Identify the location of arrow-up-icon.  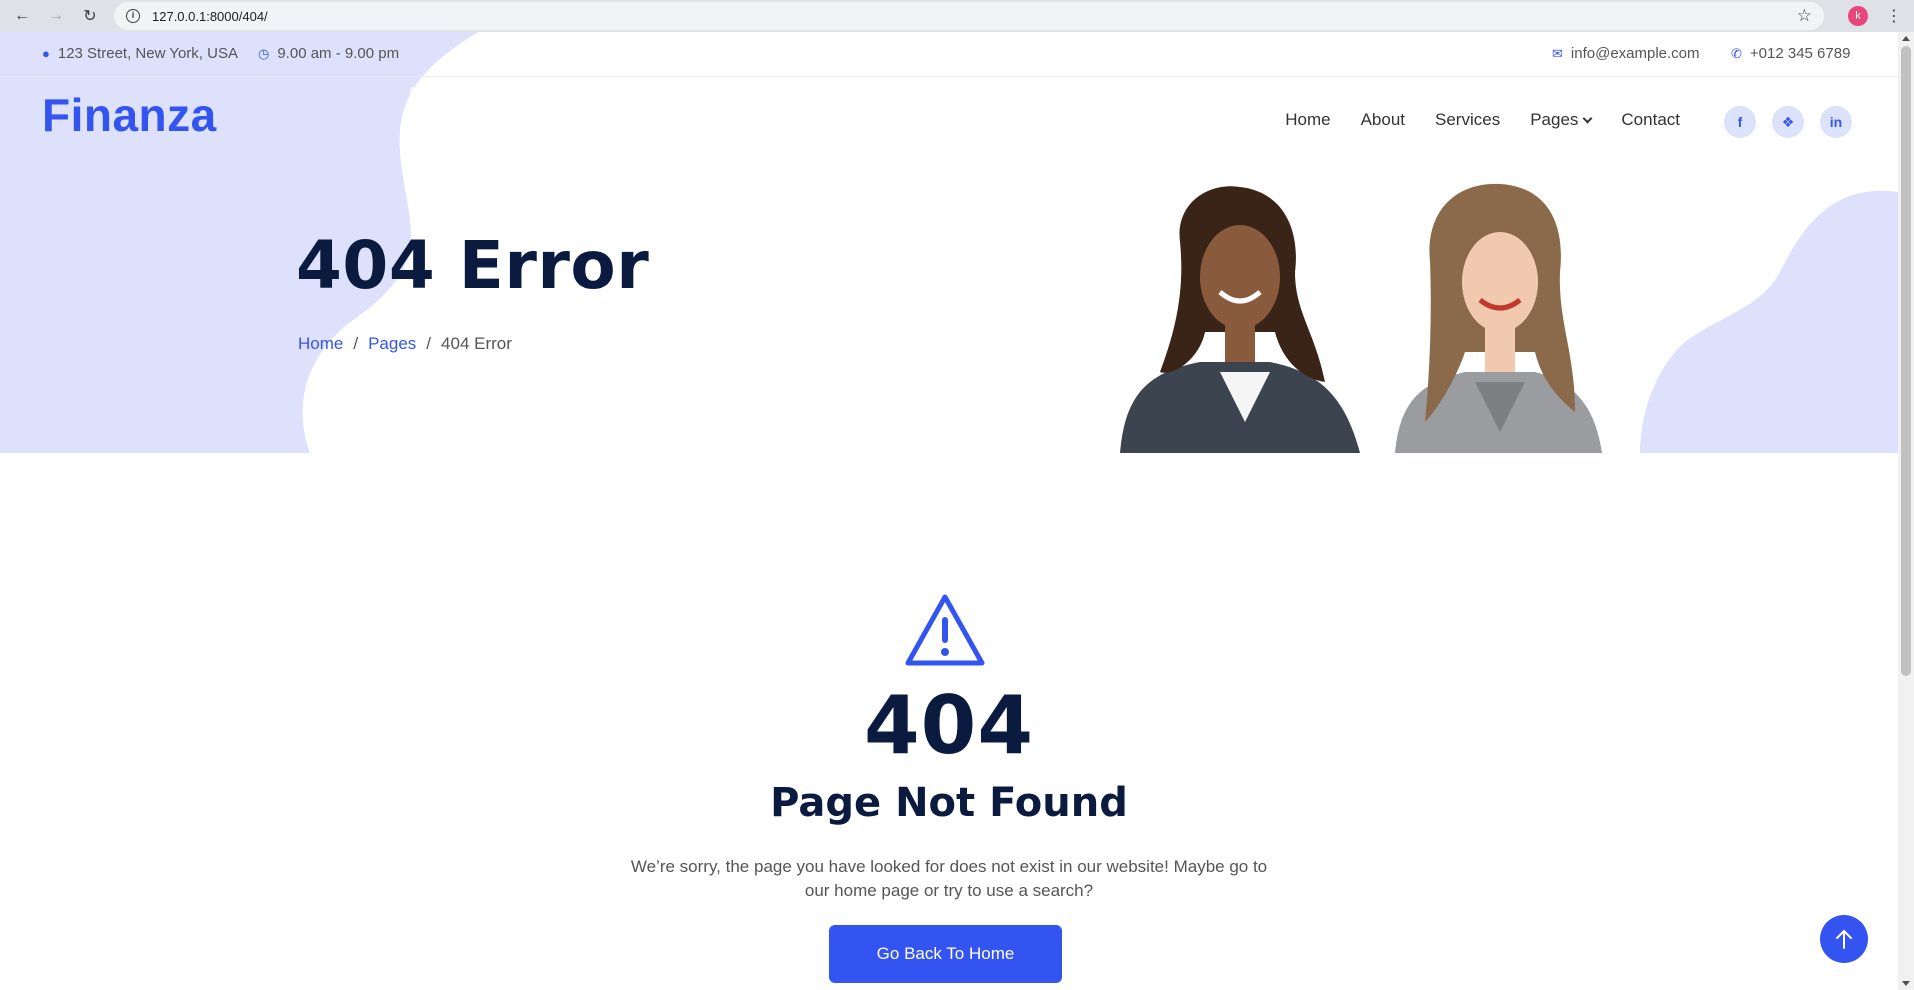
(1844, 939).